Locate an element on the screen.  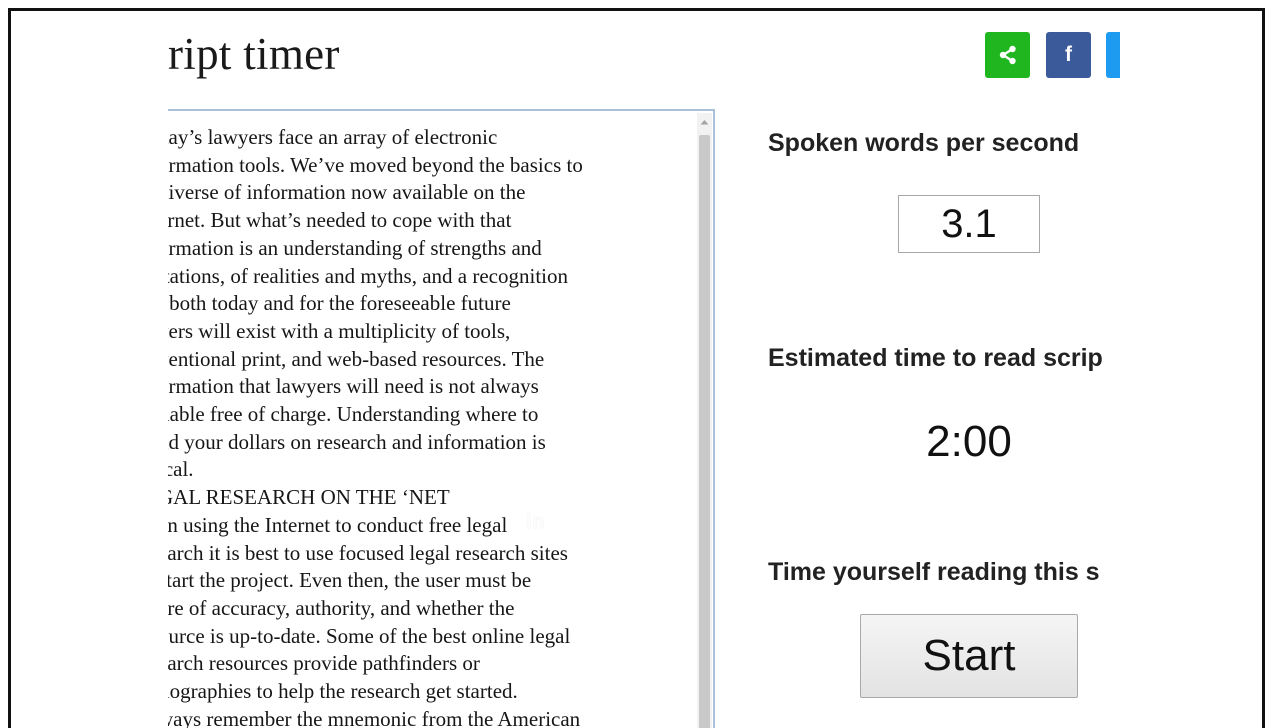
watermark-overlay-text: in is located at coordinates (536, 522).